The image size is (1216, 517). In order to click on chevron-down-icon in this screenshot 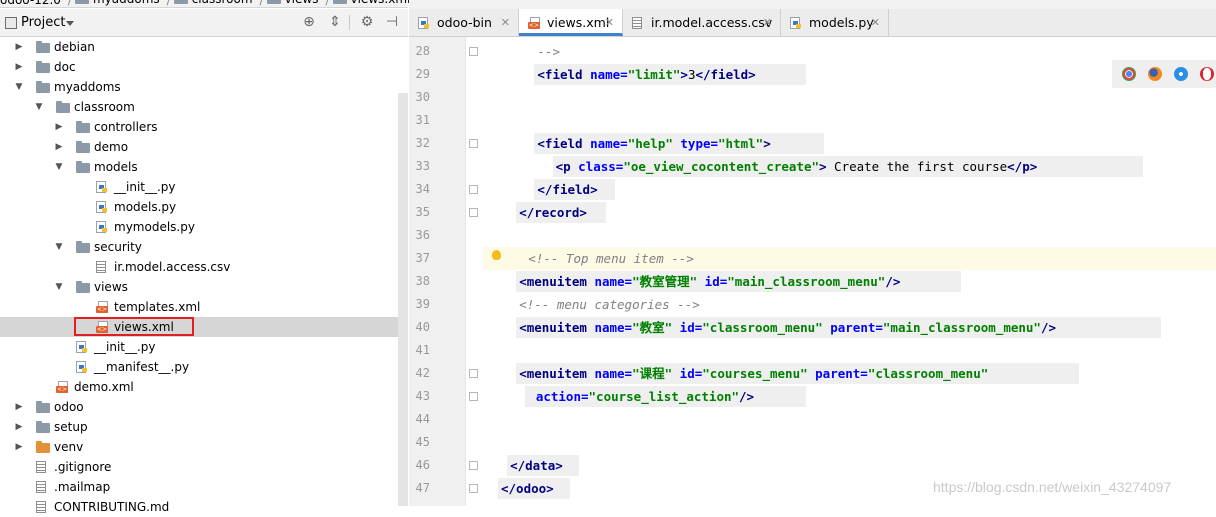, I will do `click(70, 23)`.